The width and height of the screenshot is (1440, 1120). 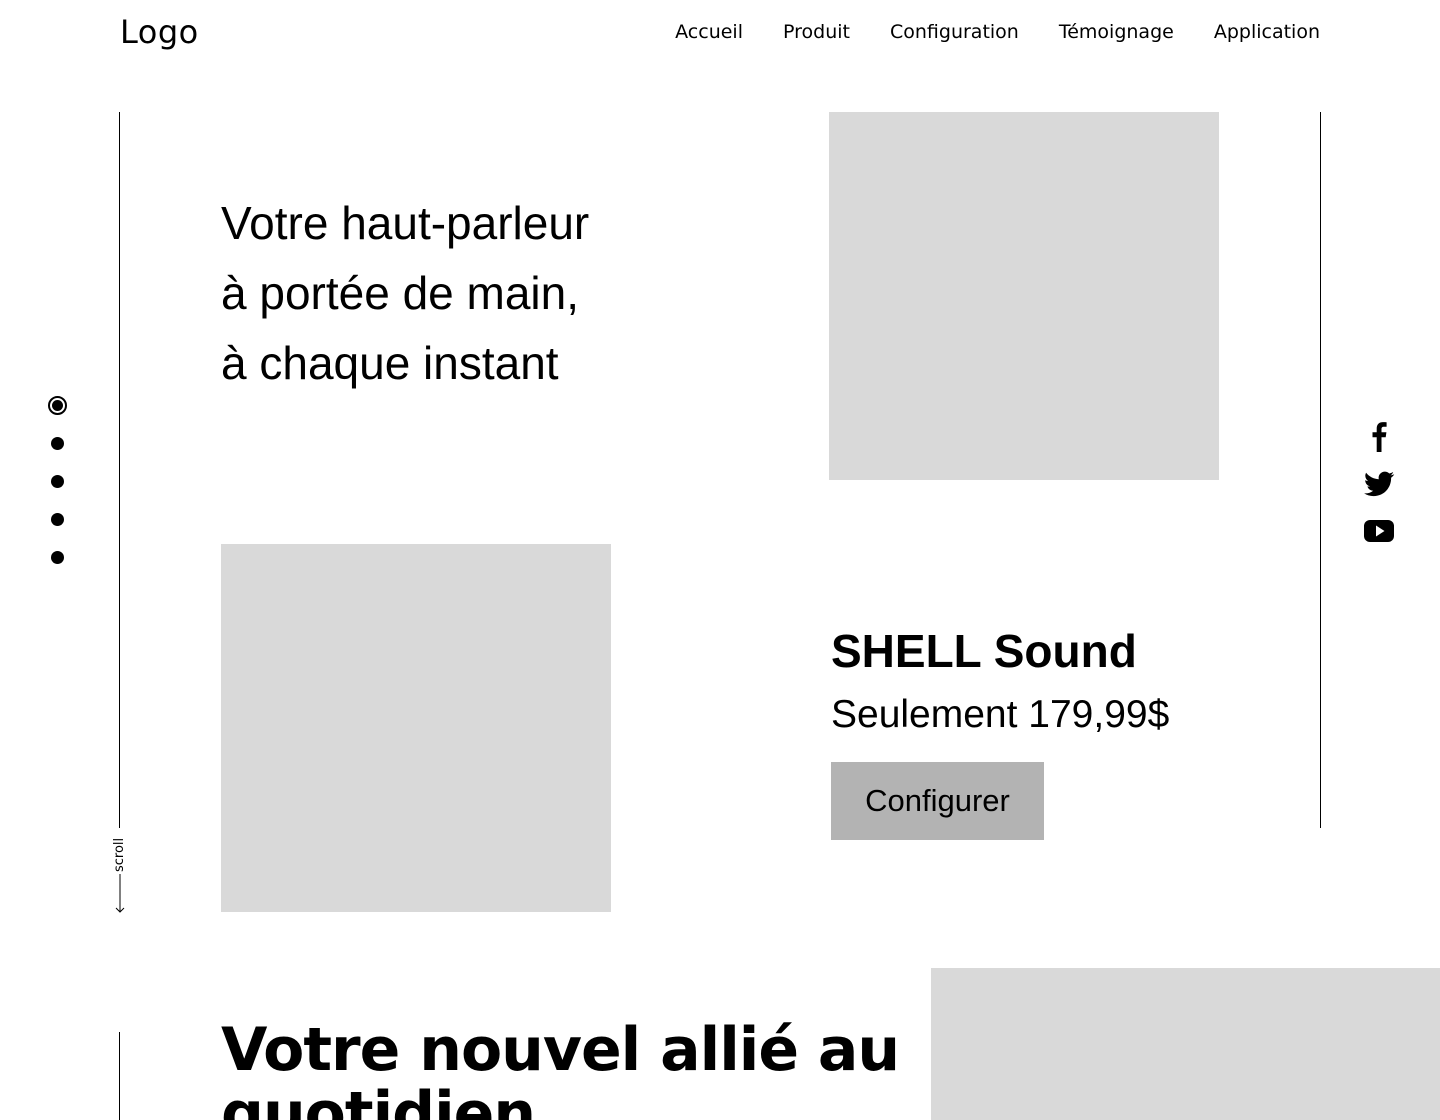 I want to click on hero-title-line: Votre haut-parleur, so click(x=405, y=223).